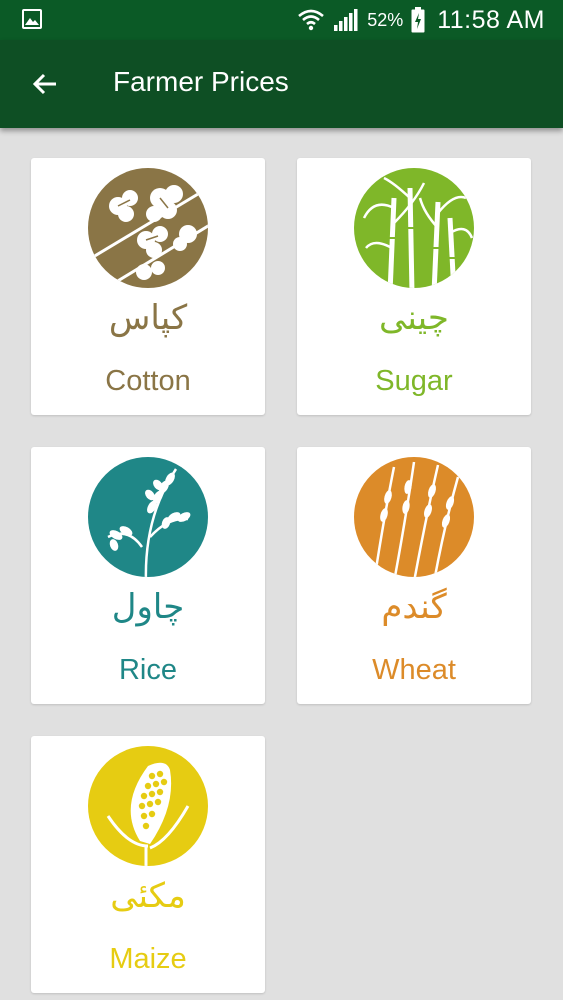 This screenshot has height=1000, width=563. Describe the element at coordinates (148, 517) in the screenshot. I see `rice-icon` at that location.